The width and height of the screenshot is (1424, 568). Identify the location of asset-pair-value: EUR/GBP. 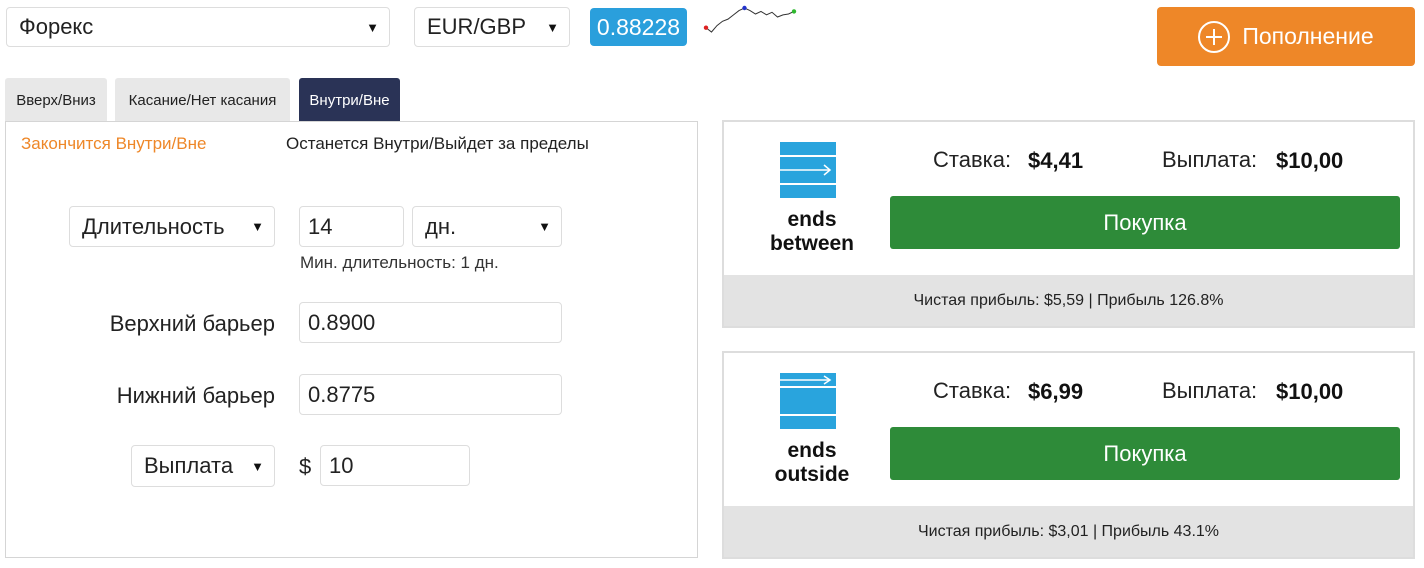
(477, 26).